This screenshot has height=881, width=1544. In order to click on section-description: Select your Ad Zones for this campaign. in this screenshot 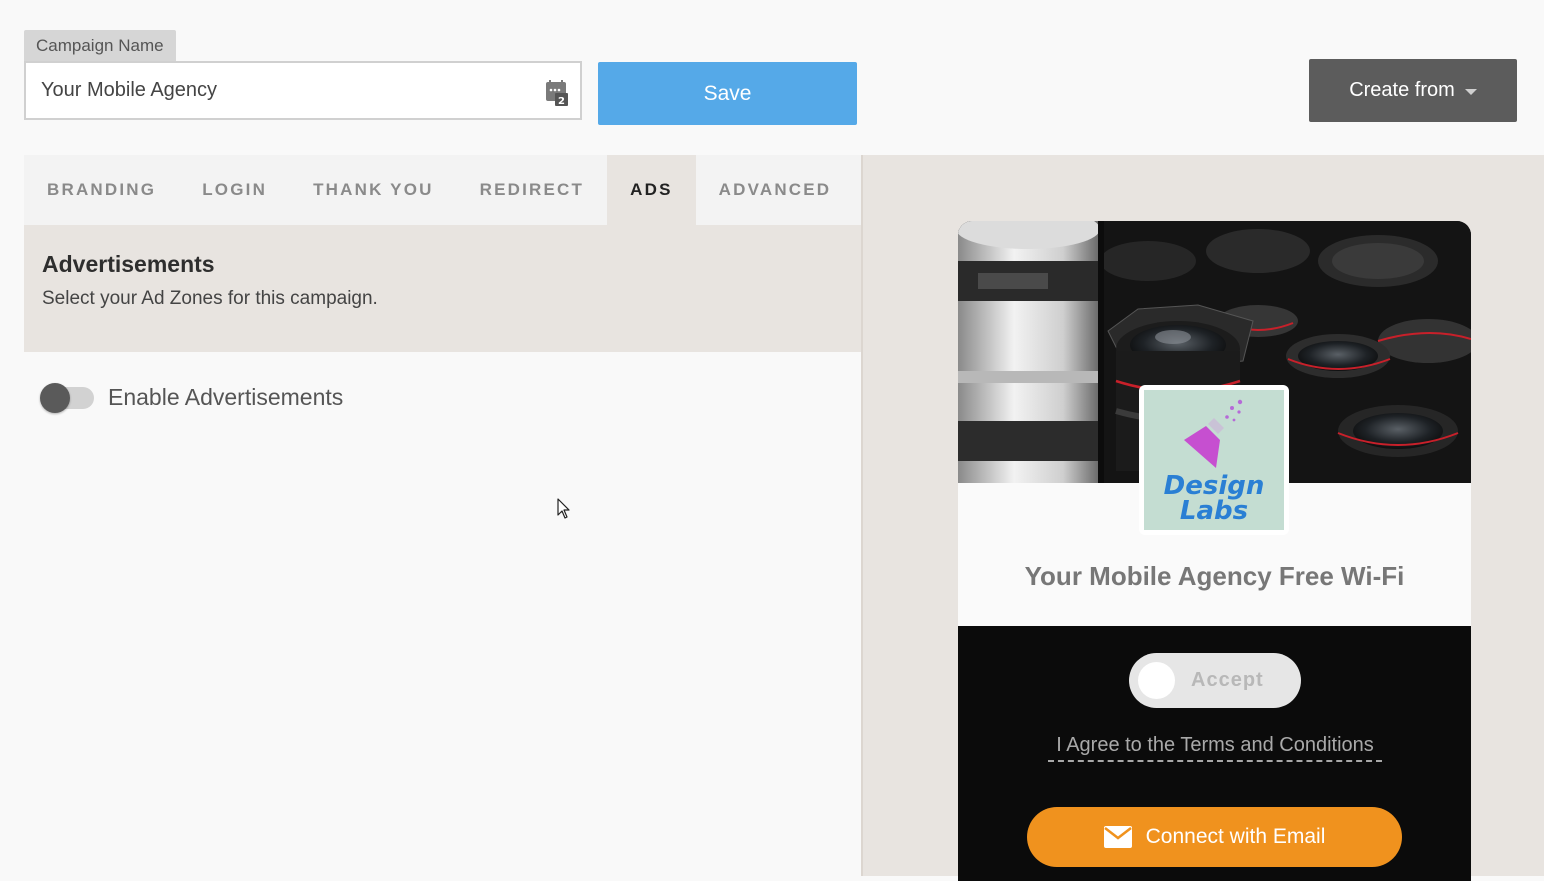, I will do `click(210, 298)`.